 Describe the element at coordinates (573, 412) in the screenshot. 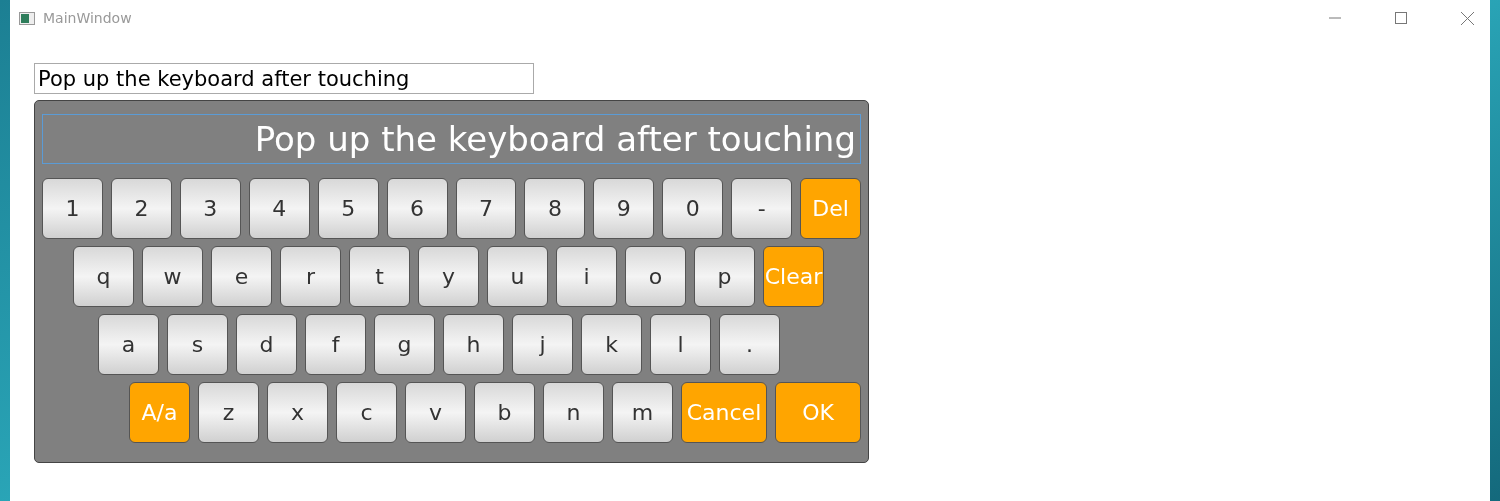

I see `key-button: n` at that location.